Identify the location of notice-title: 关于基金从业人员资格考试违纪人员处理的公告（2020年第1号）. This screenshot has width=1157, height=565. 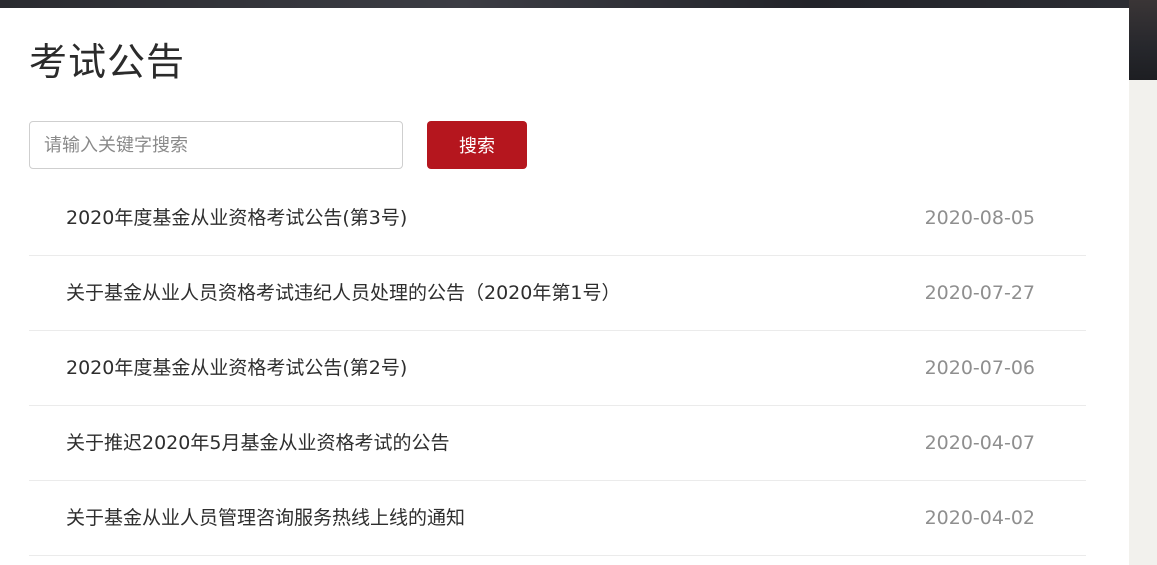
(343, 293).